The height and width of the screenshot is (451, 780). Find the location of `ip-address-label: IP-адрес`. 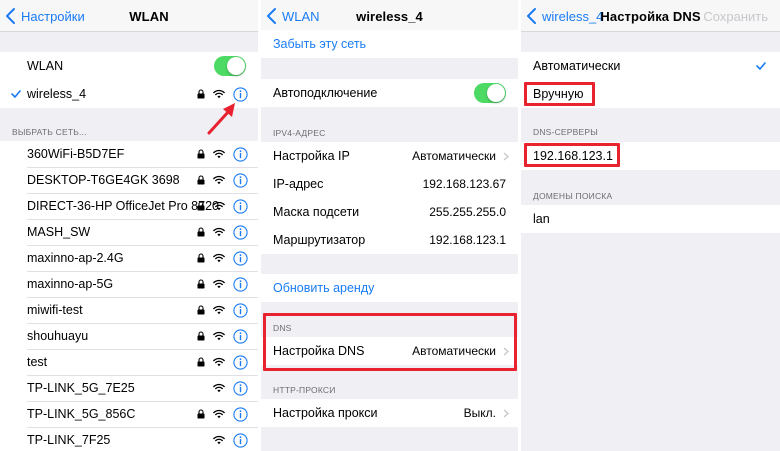

ip-address-label: IP-адрес is located at coordinates (298, 184).